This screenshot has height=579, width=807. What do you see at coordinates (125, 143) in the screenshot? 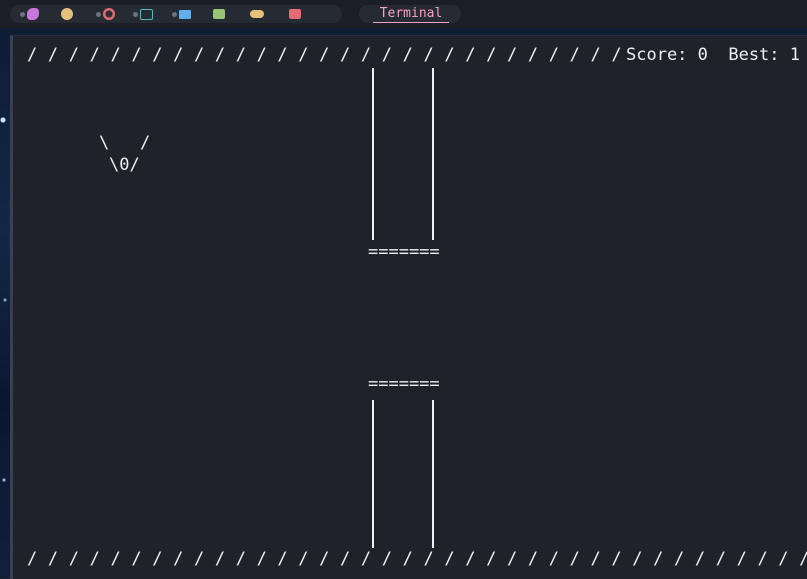
I see `bird-wings: \ /` at bounding box center [125, 143].